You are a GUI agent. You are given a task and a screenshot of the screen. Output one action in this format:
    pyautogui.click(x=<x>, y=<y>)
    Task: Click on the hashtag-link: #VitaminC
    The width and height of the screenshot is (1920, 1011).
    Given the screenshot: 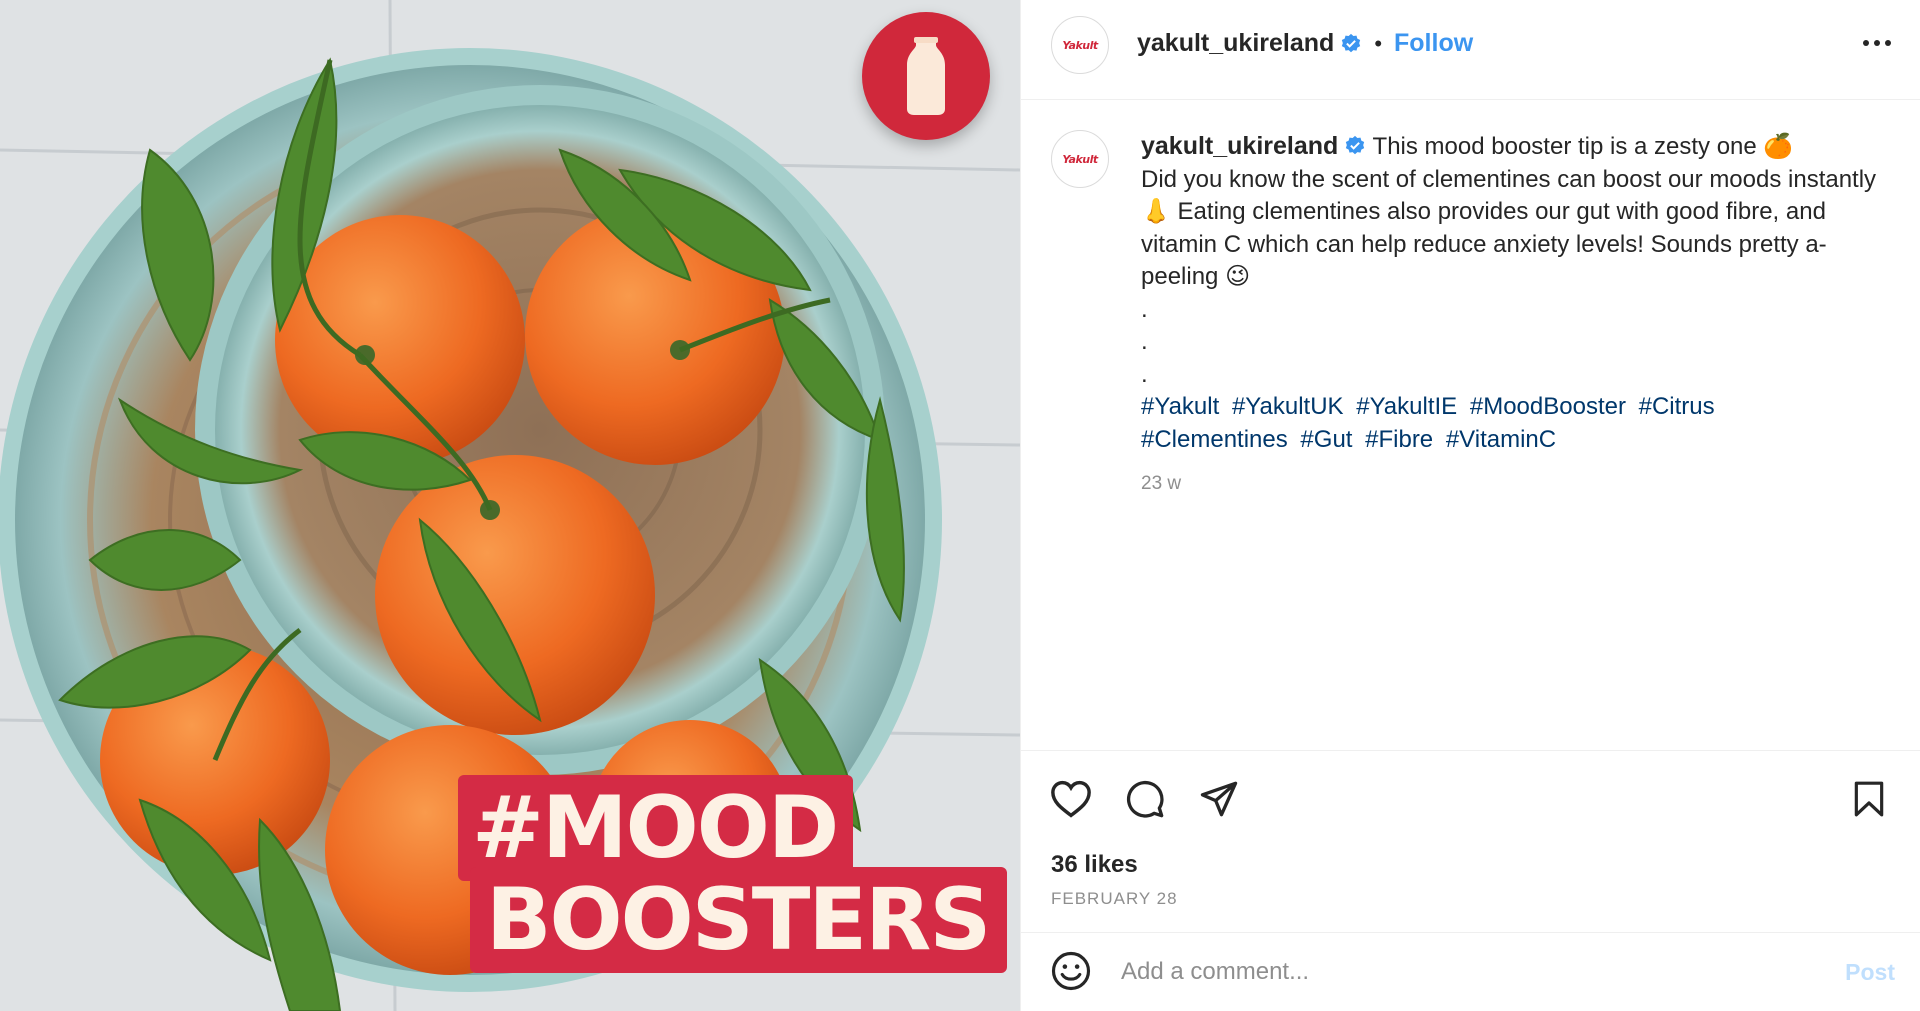 What is the action you would take?
    pyautogui.click(x=1501, y=439)
    